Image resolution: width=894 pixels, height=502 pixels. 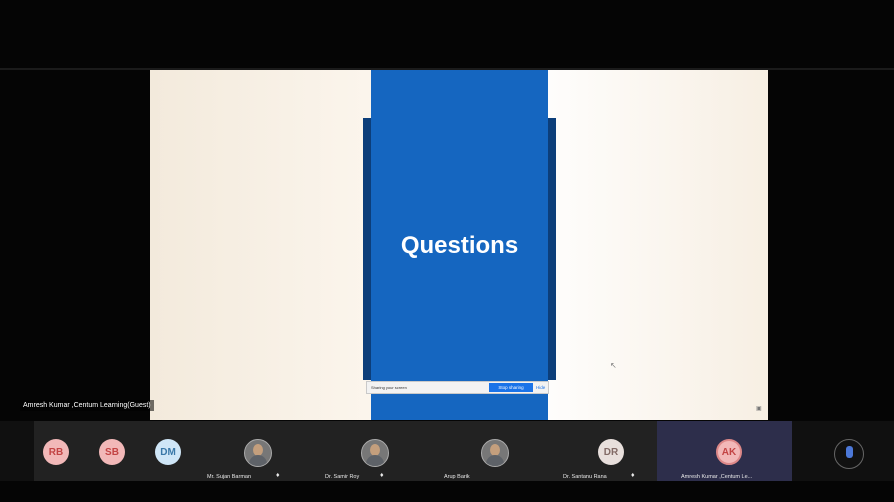 I want to click on participant-photo-sujan-barman, so click(x=258, y=453).